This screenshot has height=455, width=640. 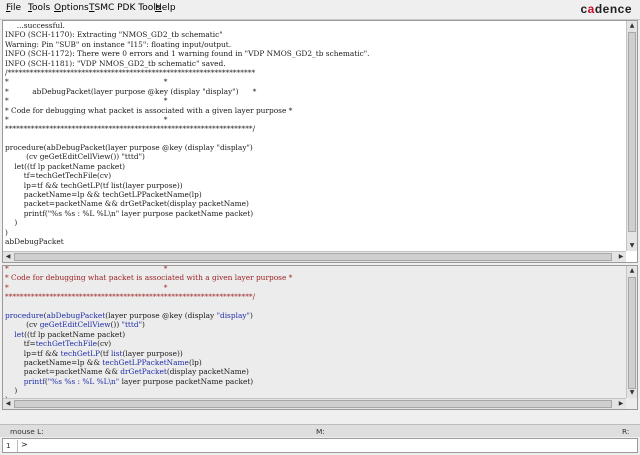 What do you see at coordinates (315, 156) in the screenshot?
I see `code-line: (cv geGetEditCellView()) "tttd")` at bounding box center [315, 156].